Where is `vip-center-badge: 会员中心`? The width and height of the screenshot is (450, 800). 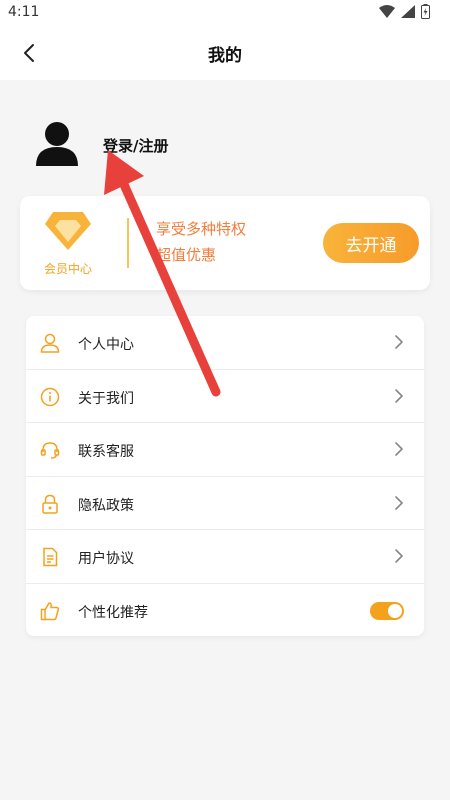 vip-center-badge: 会员中心 is located at coordinates (68, 245).